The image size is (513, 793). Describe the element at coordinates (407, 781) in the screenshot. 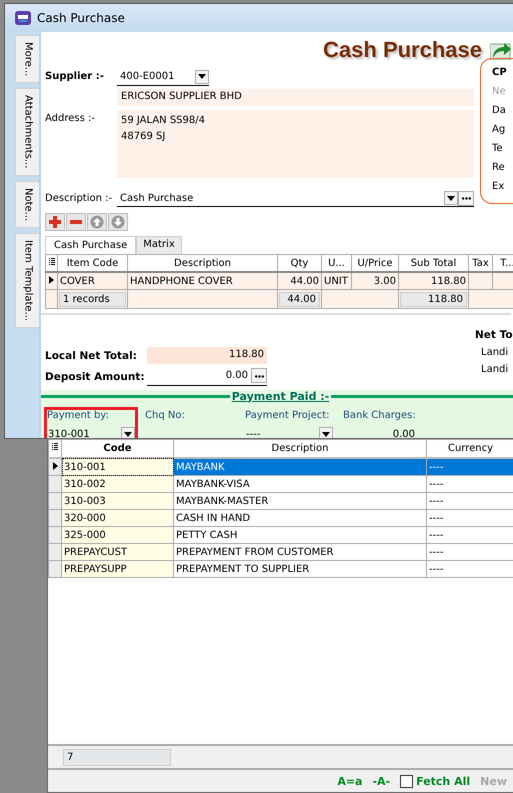

I see `checkbox` at that location.